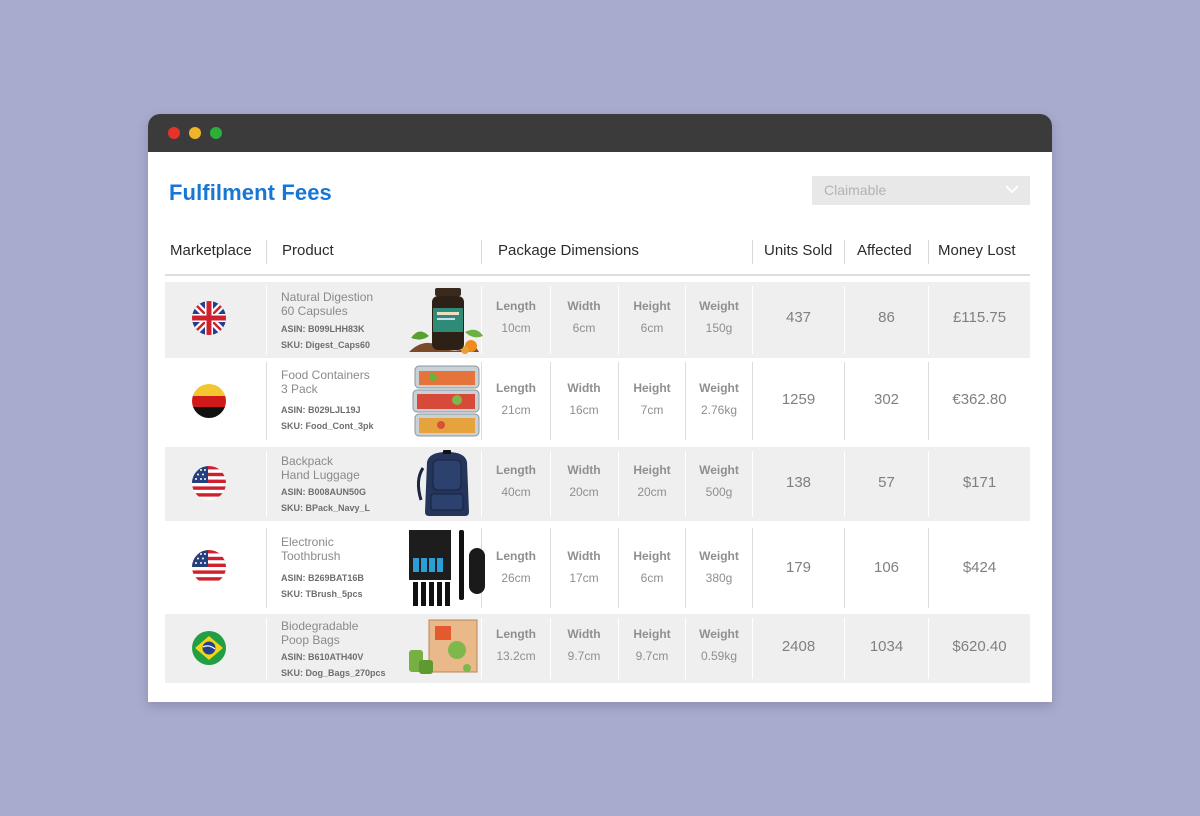 The width and height of the screenshot is (1200, 816). I want to click on germany-flag-icon, so click(209, 401).